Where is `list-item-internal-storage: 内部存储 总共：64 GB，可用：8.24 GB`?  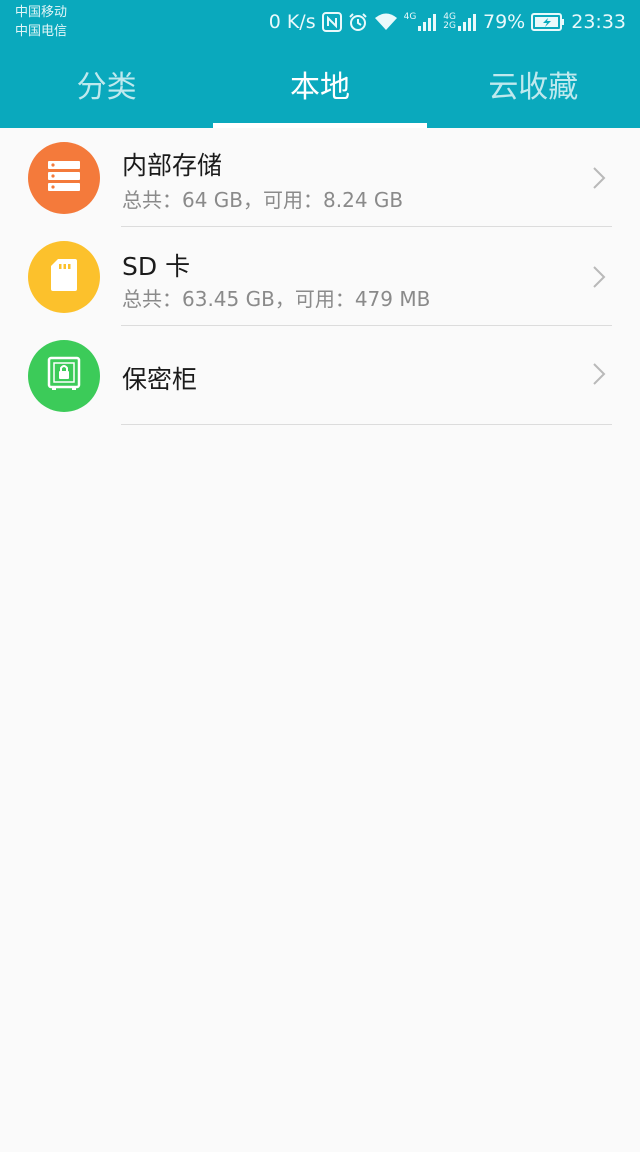
list-item-internal-storage: 内部存储 总共：64 GB，可用：8.24 GB is located at coordinates (320, 177).